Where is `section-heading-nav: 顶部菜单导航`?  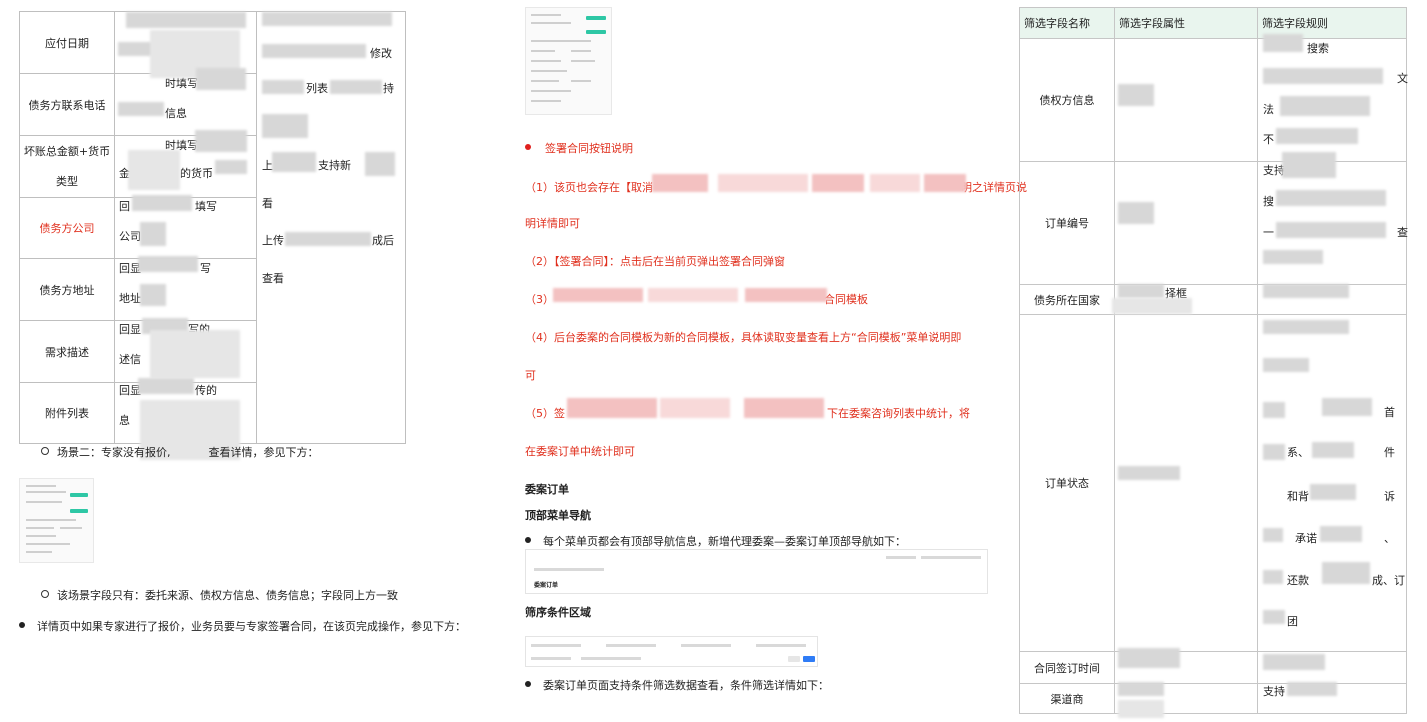
section-heading-nav: 顶部菜单导航 is located at coordinates (558, 515).